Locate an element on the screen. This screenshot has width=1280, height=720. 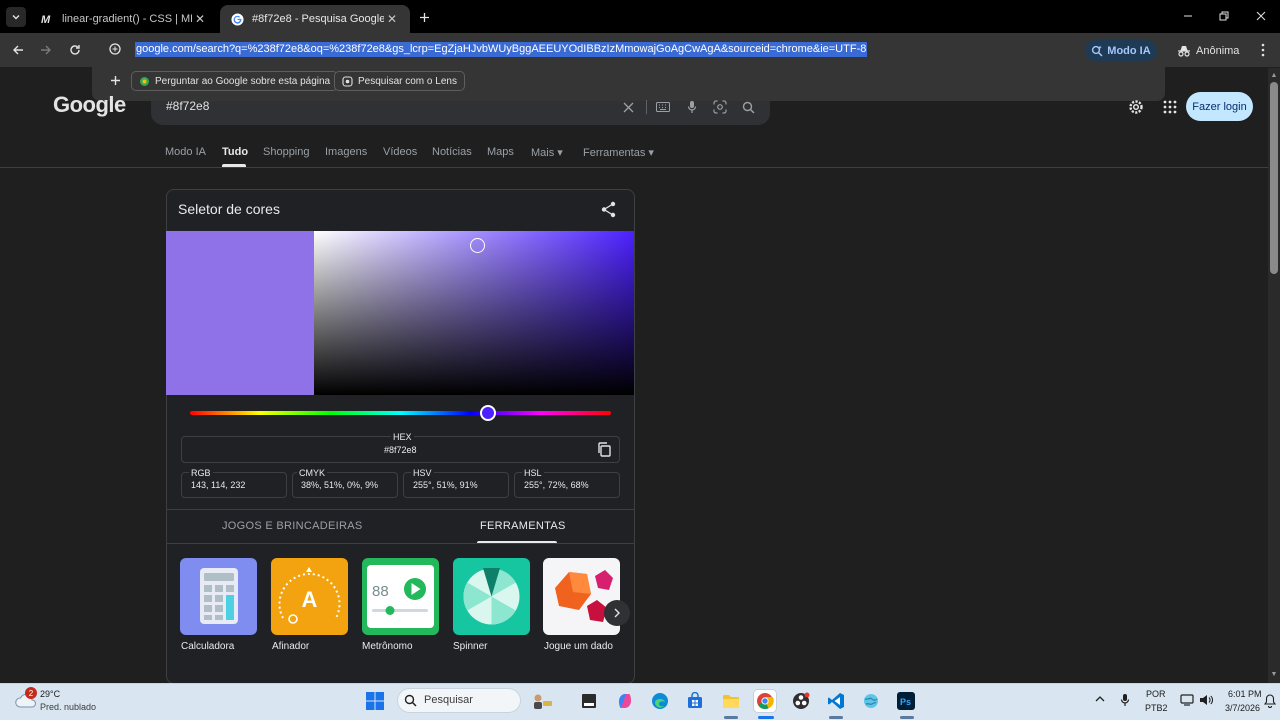
chrome-icon is located at coordinates (765, 701).